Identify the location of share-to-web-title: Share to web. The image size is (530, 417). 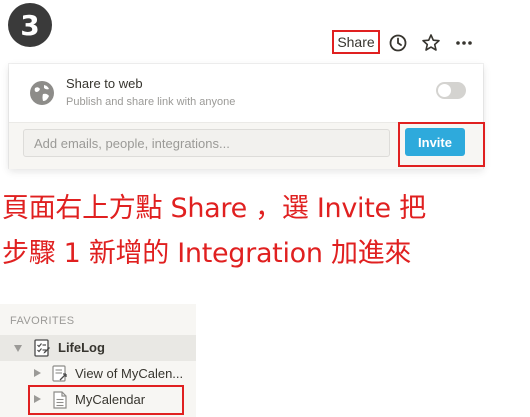
(104, 83).